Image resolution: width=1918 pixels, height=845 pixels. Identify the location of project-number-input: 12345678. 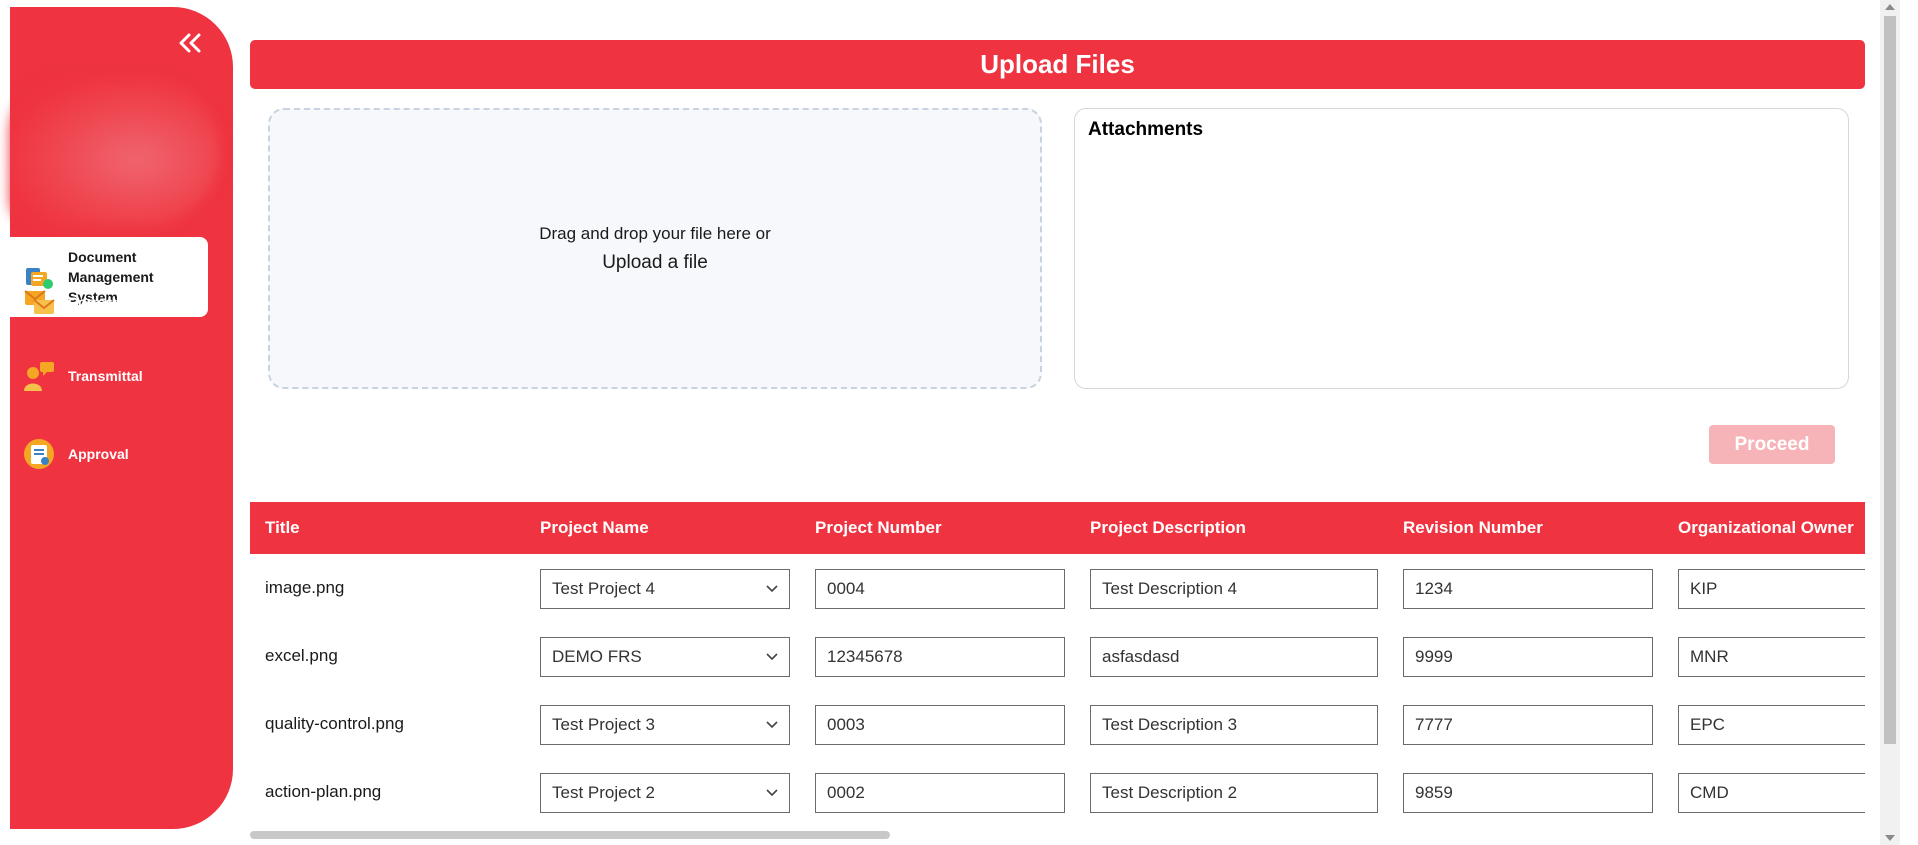
(940, 657).